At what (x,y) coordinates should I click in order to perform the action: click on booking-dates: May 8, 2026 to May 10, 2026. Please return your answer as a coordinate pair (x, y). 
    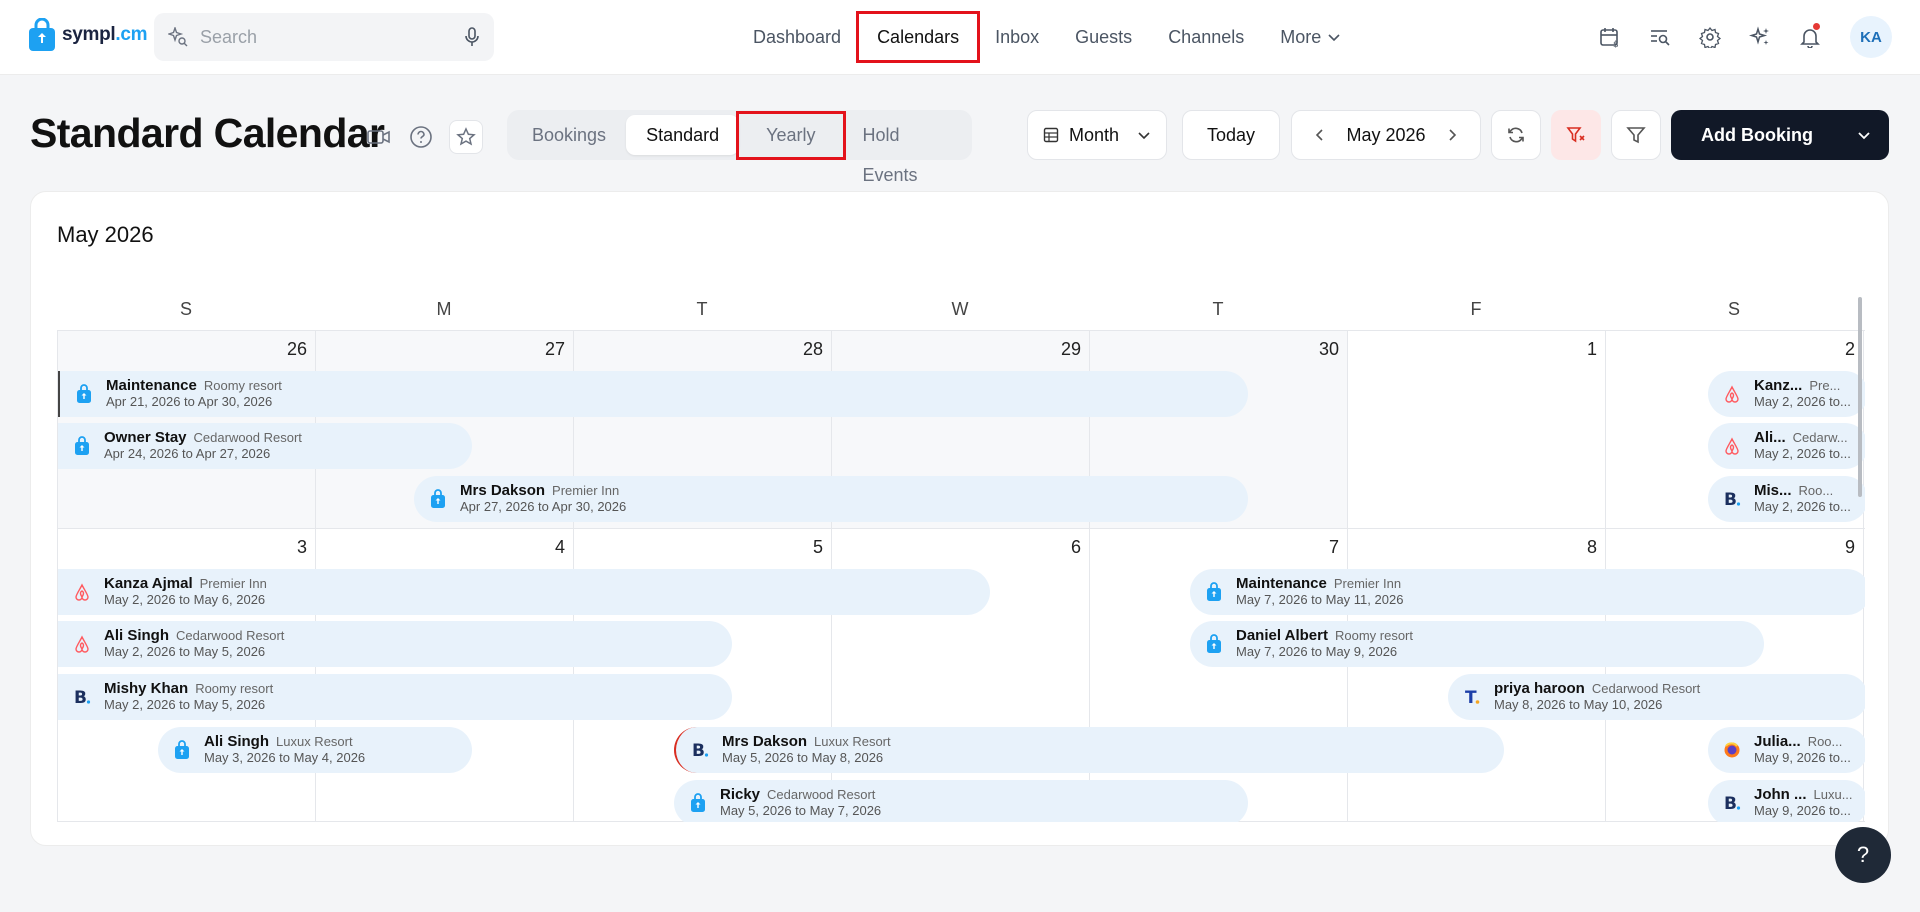
    Looking at the image, I should click on (1578, 704).